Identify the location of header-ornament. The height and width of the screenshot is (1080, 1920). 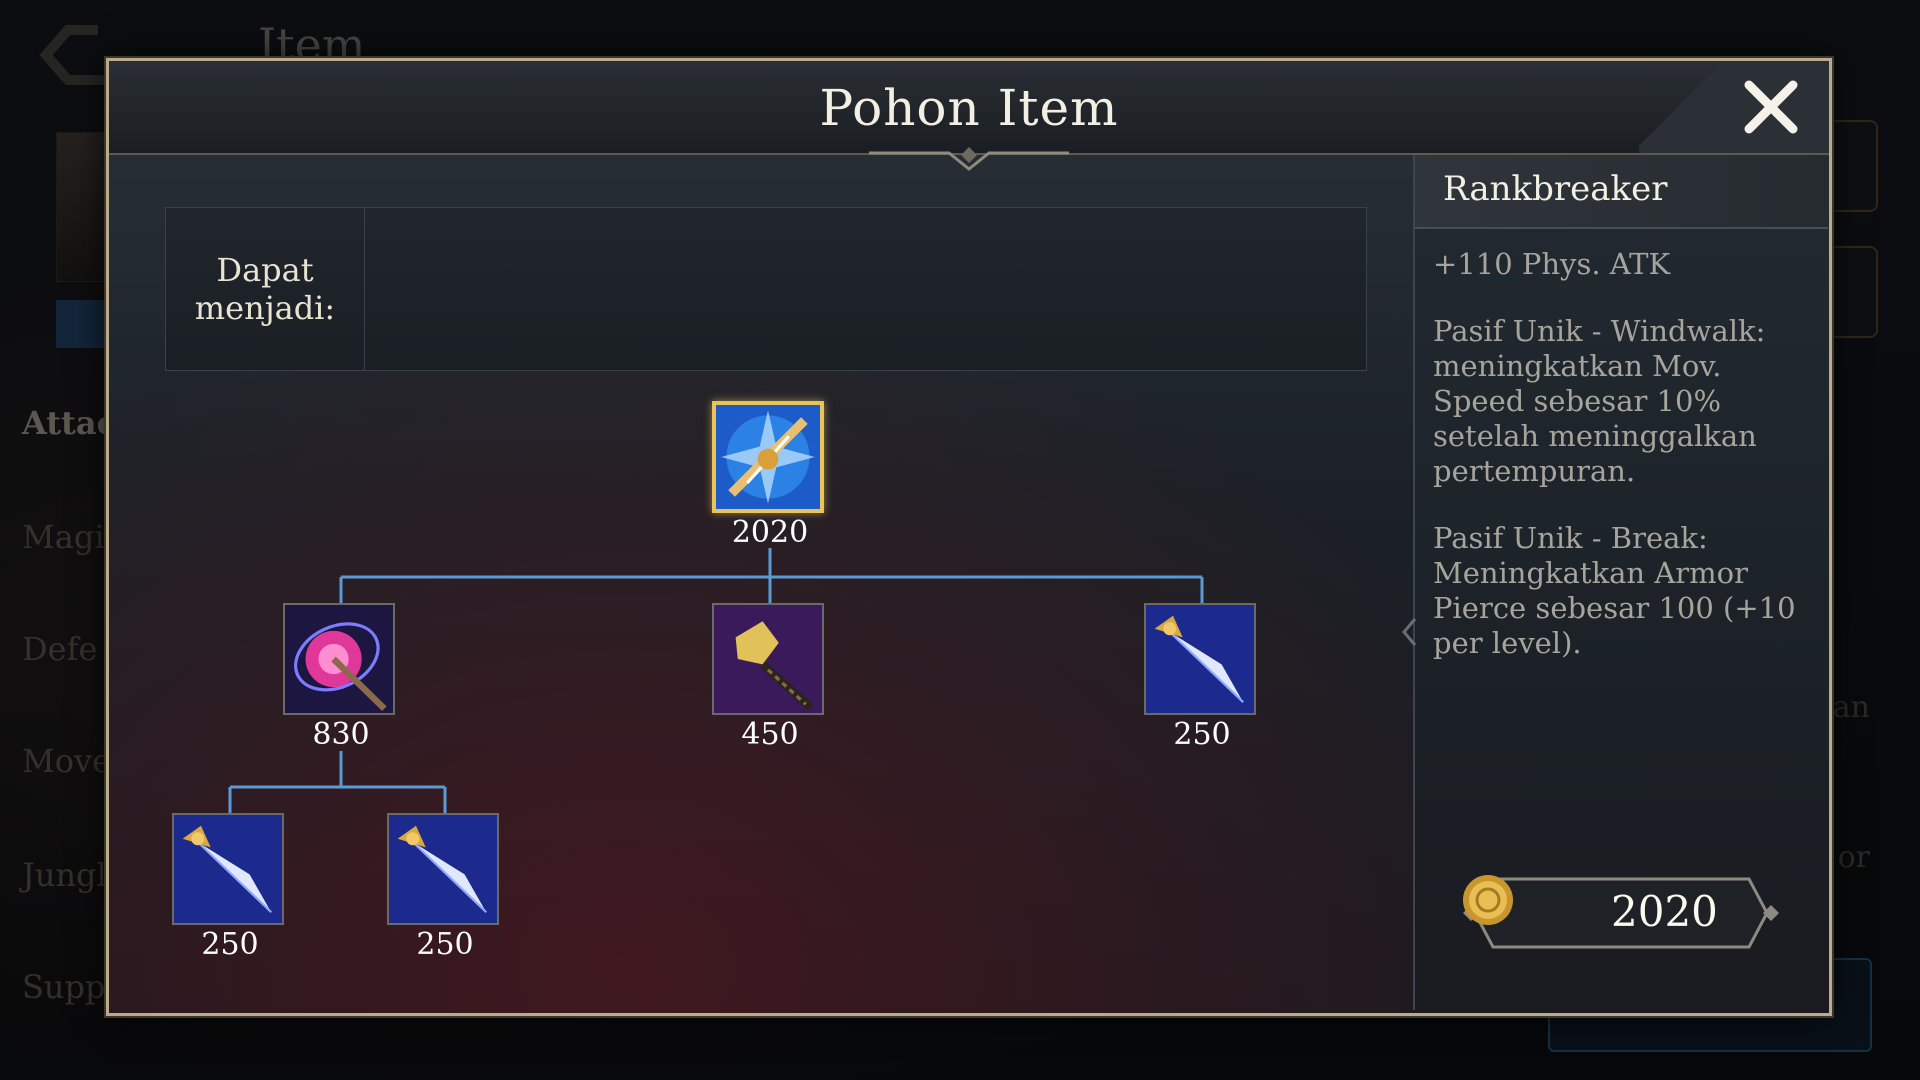
(969, 159).